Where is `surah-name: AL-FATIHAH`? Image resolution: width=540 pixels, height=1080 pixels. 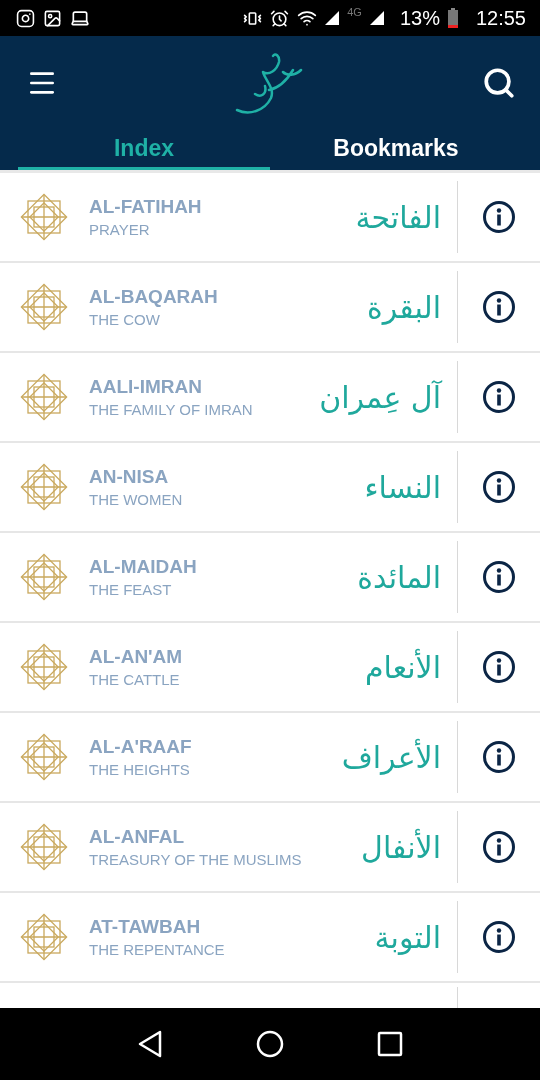 surah-name: AL-FATIHAH is located at coordinates (146, 207).